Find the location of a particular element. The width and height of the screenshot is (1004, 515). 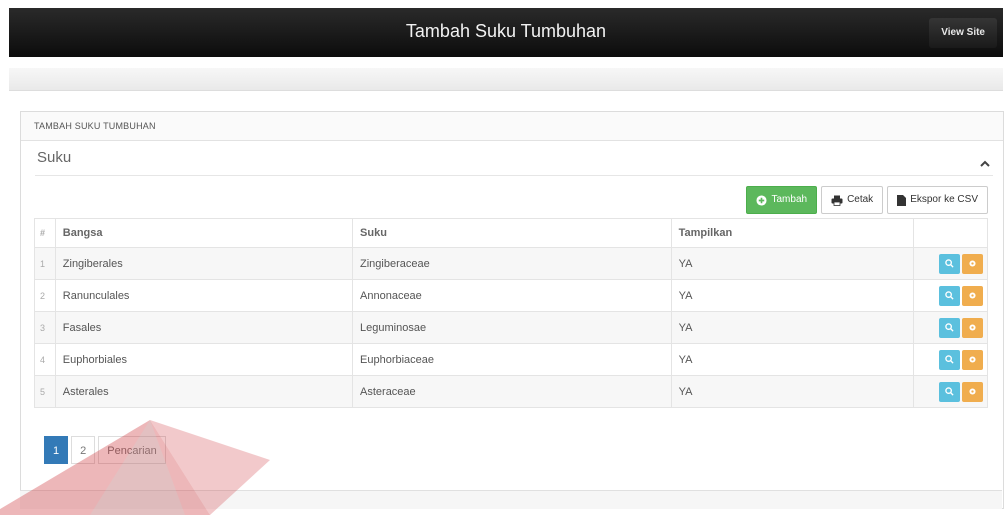

bangsa-cell: Zingiberales is located at coordinates (204, 263).